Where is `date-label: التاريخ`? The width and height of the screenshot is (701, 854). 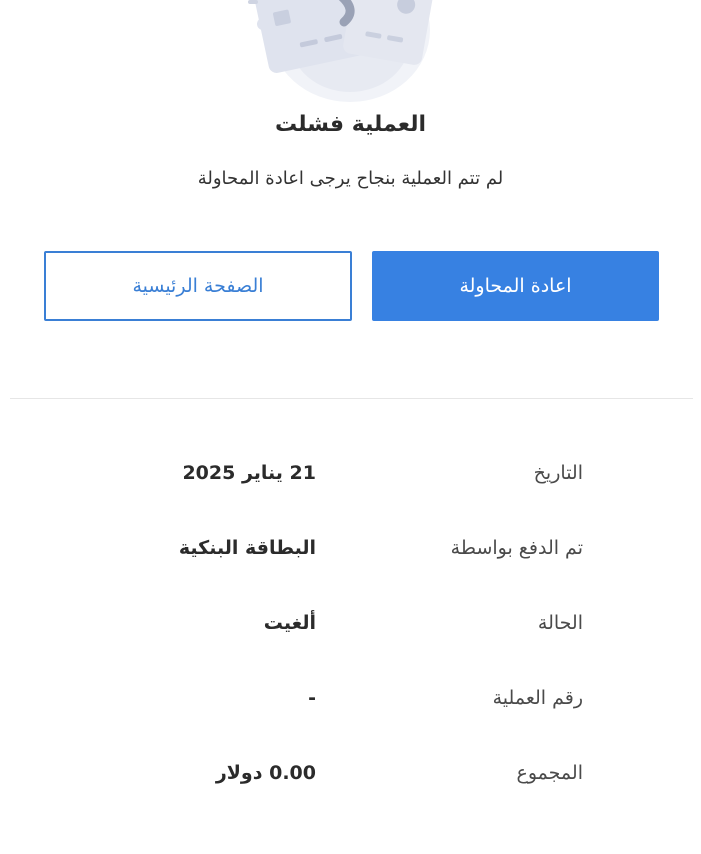
date-label: التاريخ is located at coordinates (558, 473).